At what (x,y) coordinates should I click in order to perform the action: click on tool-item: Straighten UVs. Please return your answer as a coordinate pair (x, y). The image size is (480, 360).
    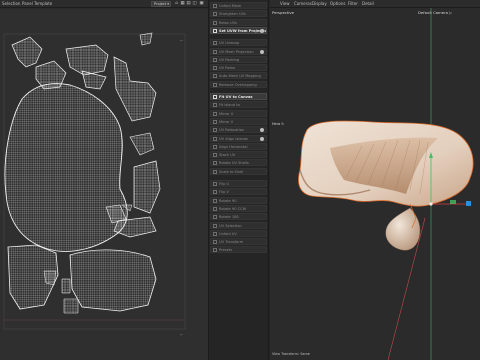
    Looking at the image, I should click on (238, 14).